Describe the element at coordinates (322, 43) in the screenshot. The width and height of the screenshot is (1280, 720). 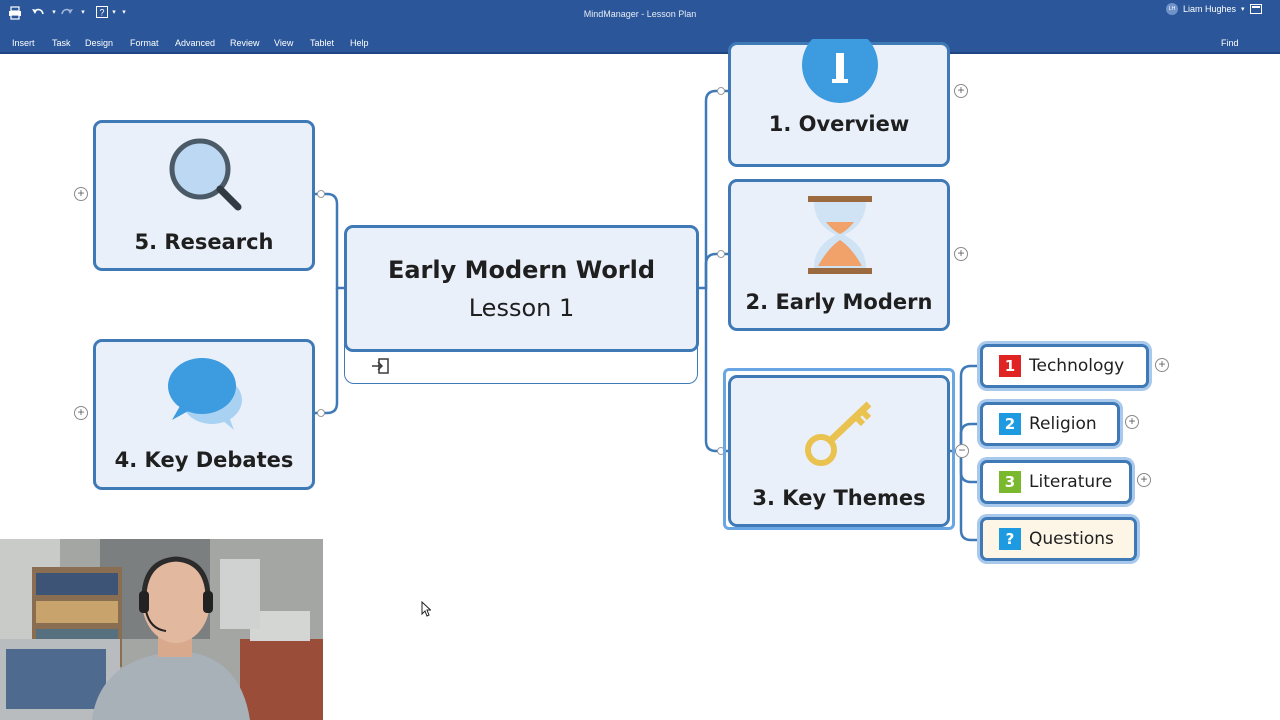
I see `tab-tablet: Tablet` at that location.